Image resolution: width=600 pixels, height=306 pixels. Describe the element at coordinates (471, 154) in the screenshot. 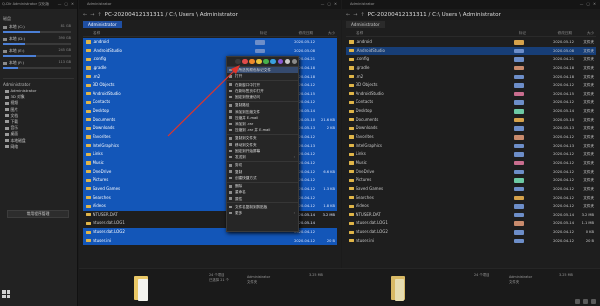

I see `table-row: Links 2020-04-12 文件夹` at that location.